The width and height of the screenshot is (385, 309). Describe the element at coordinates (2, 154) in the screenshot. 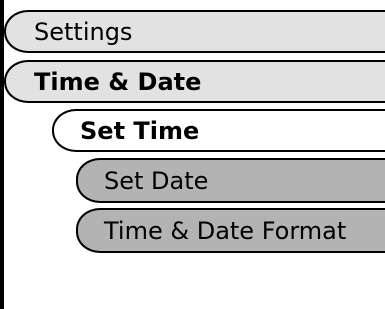

I see `left-border` at that location.